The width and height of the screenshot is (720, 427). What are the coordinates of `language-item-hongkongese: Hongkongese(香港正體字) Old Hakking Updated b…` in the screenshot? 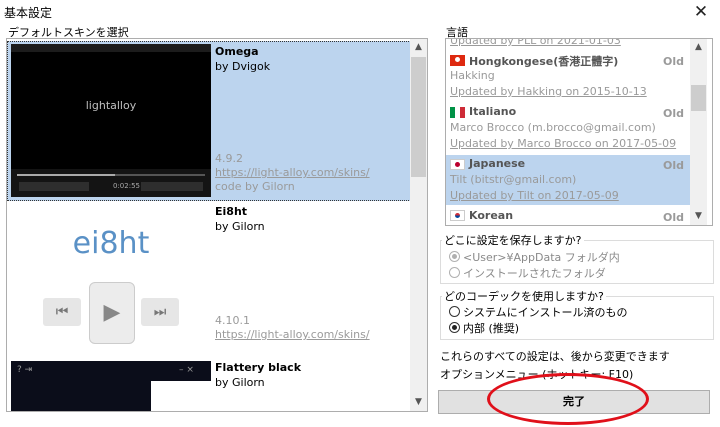 It's located at (568, 77).